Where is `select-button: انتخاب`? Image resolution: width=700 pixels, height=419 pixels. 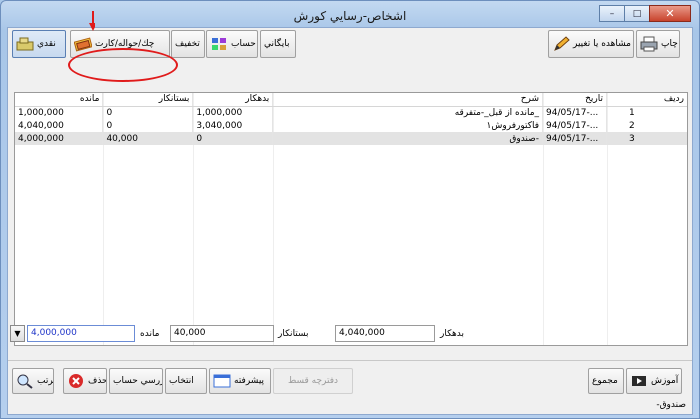 select-button: انتخاب is located at coordinates (186, 381).